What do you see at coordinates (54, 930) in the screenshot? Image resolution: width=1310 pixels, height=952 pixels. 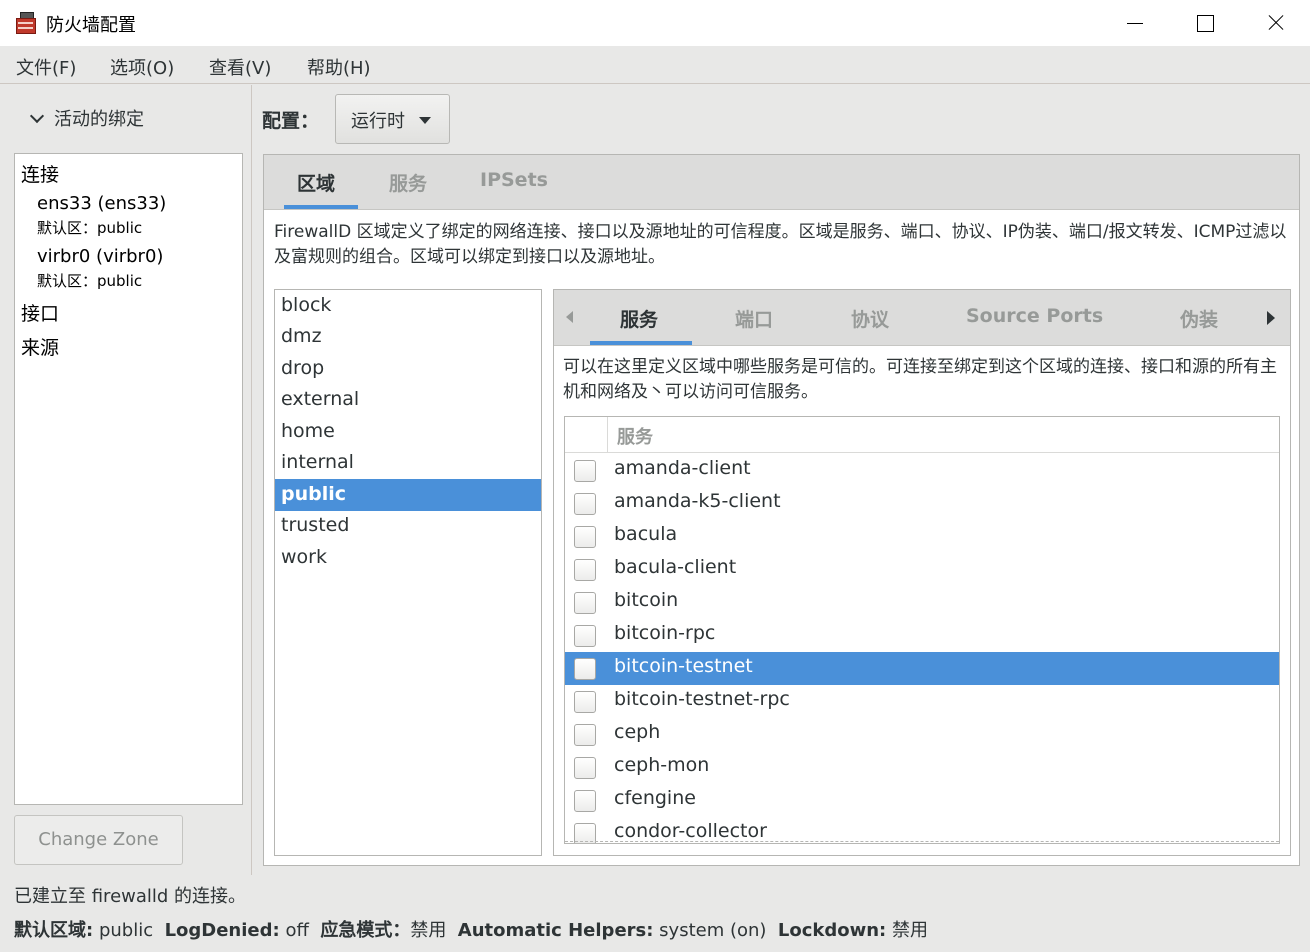 I see `default-zone-label: 默认区域:` at bounding box center [54, 930].